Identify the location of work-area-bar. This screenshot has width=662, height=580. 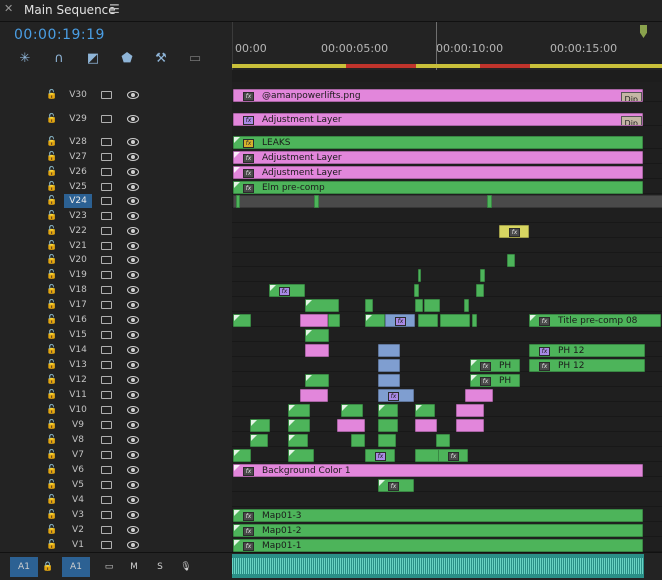
(447, 66).